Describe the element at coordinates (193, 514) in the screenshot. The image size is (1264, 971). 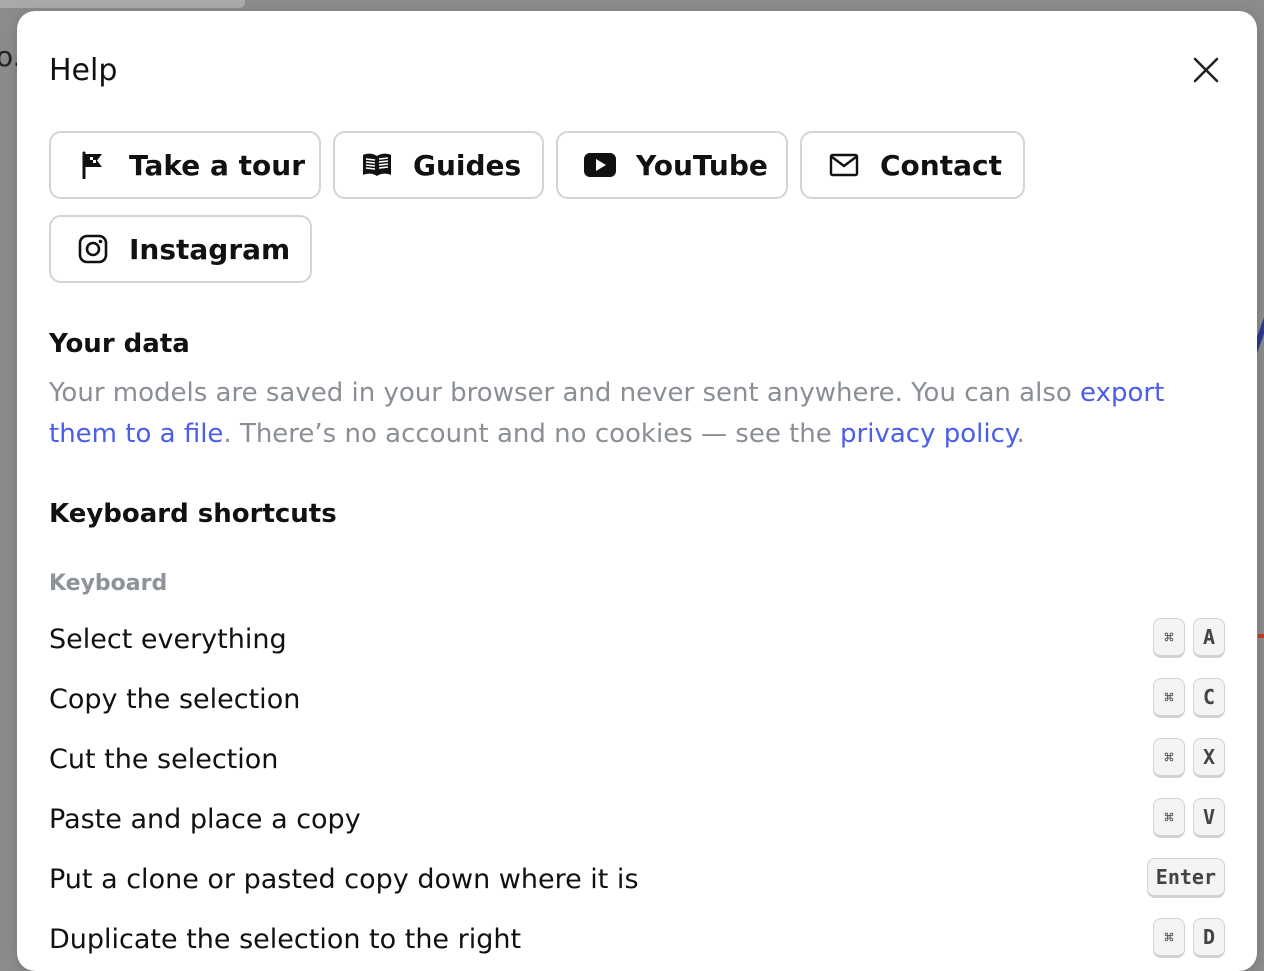
I see `keyboard-shortcuts-heading: Keyboard shortcuts` at that location.